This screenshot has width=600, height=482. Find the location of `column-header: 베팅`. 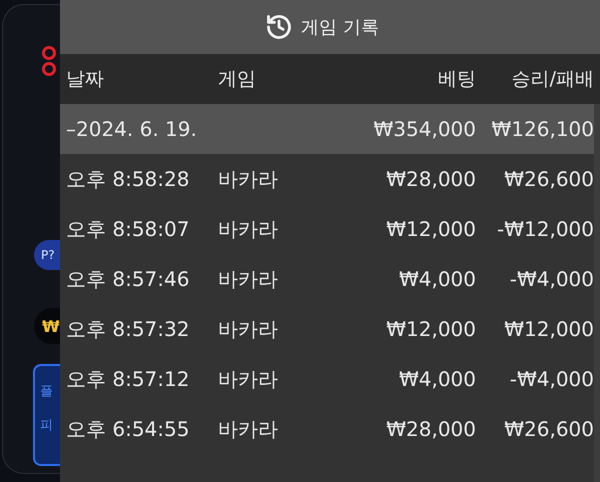

column-header: 베팅 is located at coordinates (456, 79).